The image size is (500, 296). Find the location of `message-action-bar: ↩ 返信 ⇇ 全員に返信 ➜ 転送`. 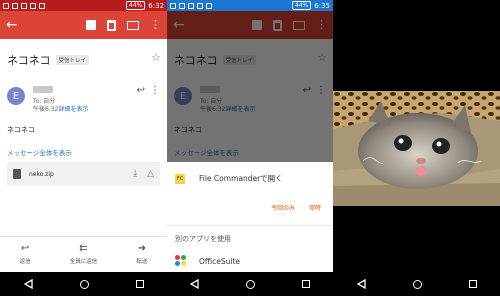

message-action-bar: ↩ 返信 ⇇ 全員に返信 ➜ 転送 is located at coordinates (83, 254).